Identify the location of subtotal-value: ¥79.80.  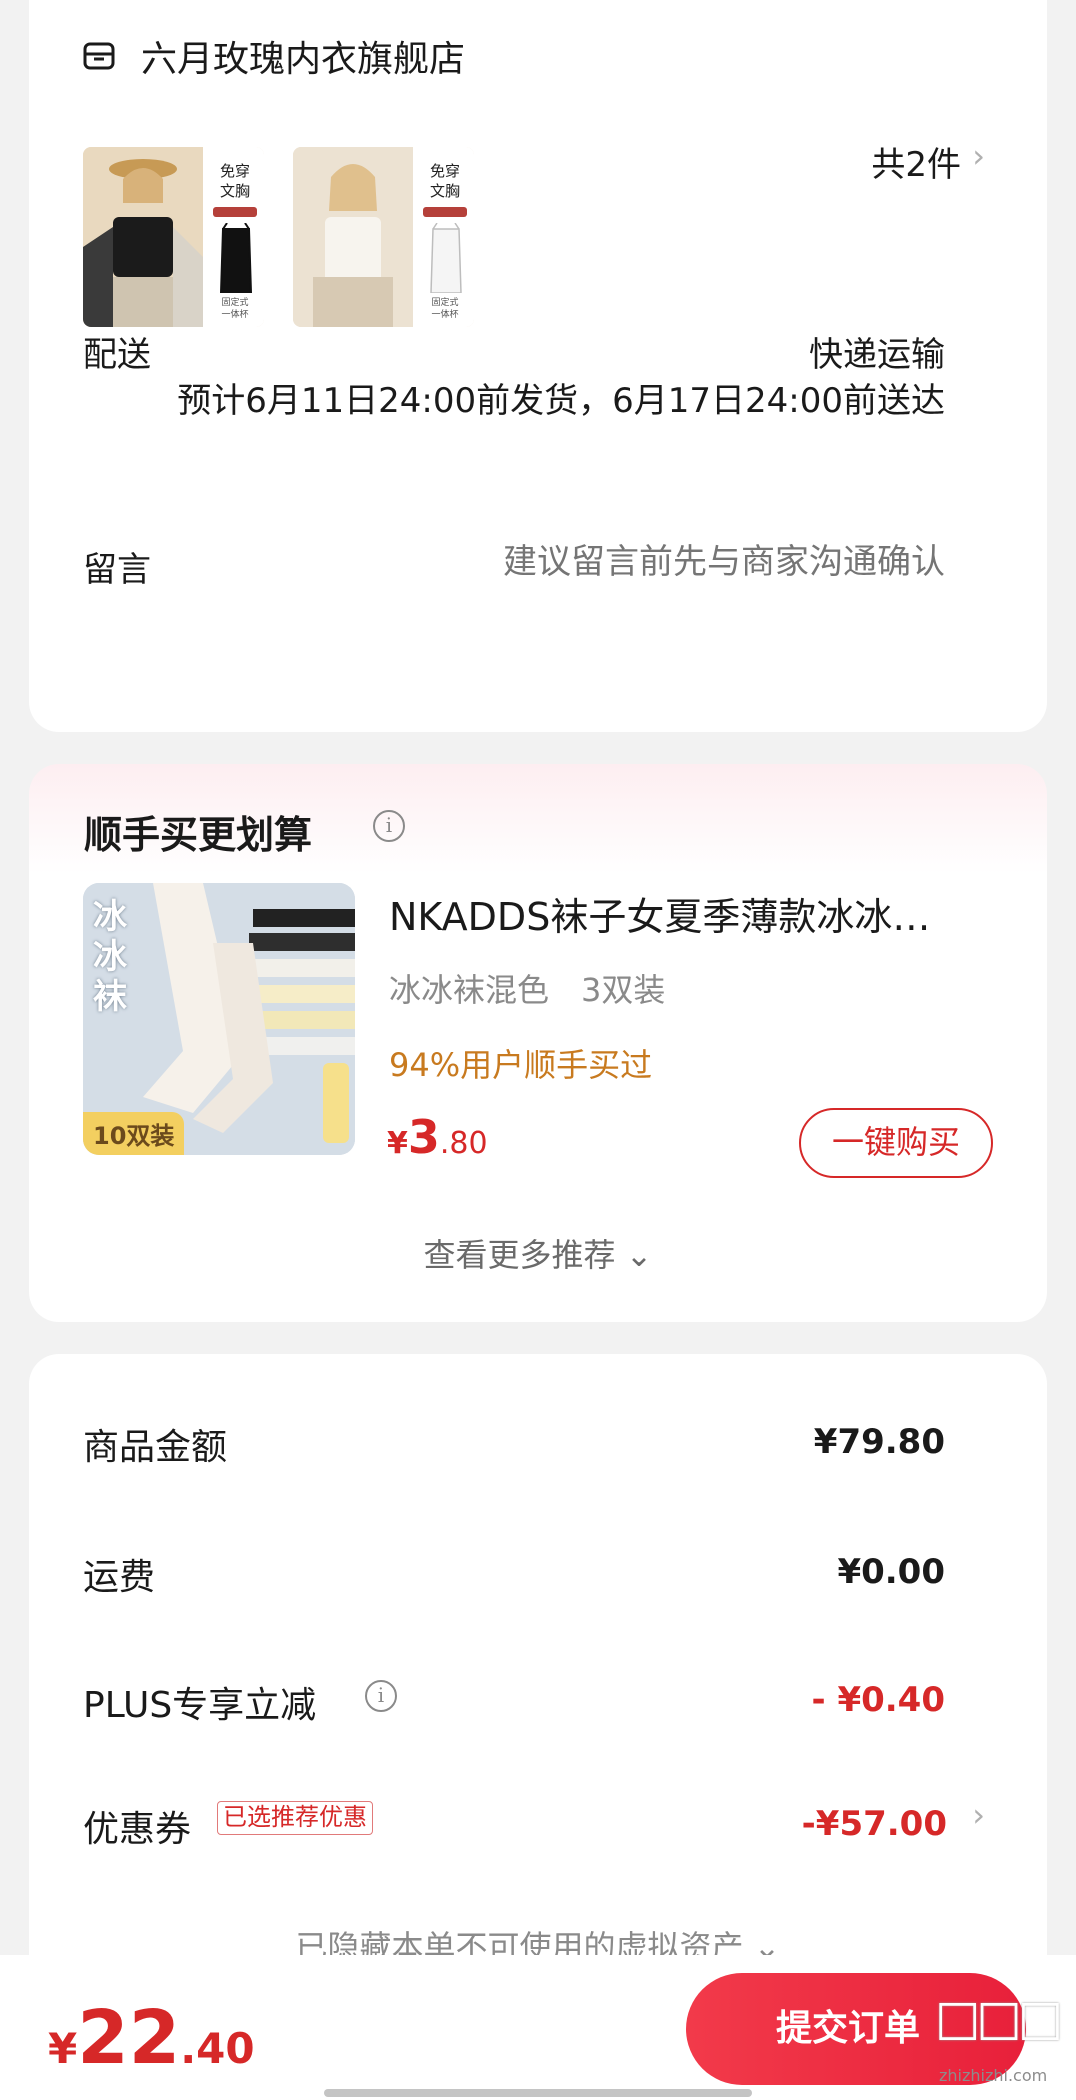
(879, 1442).